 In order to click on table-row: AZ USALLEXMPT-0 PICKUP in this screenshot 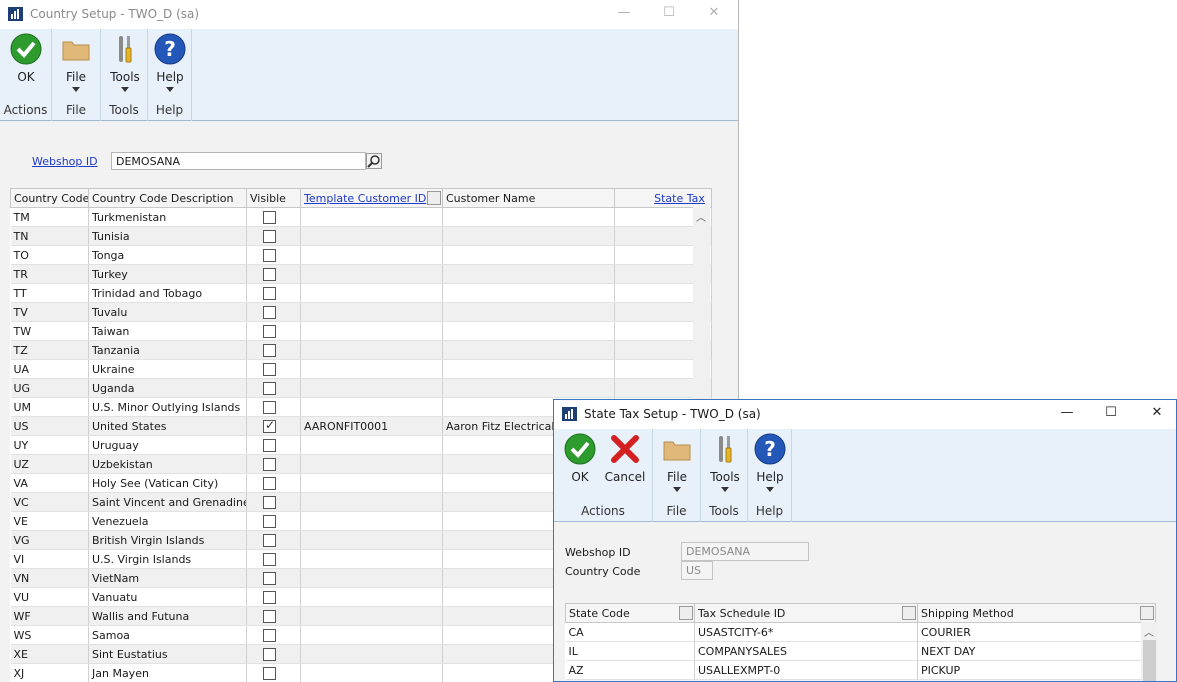, I will do `click(860, 670)`.